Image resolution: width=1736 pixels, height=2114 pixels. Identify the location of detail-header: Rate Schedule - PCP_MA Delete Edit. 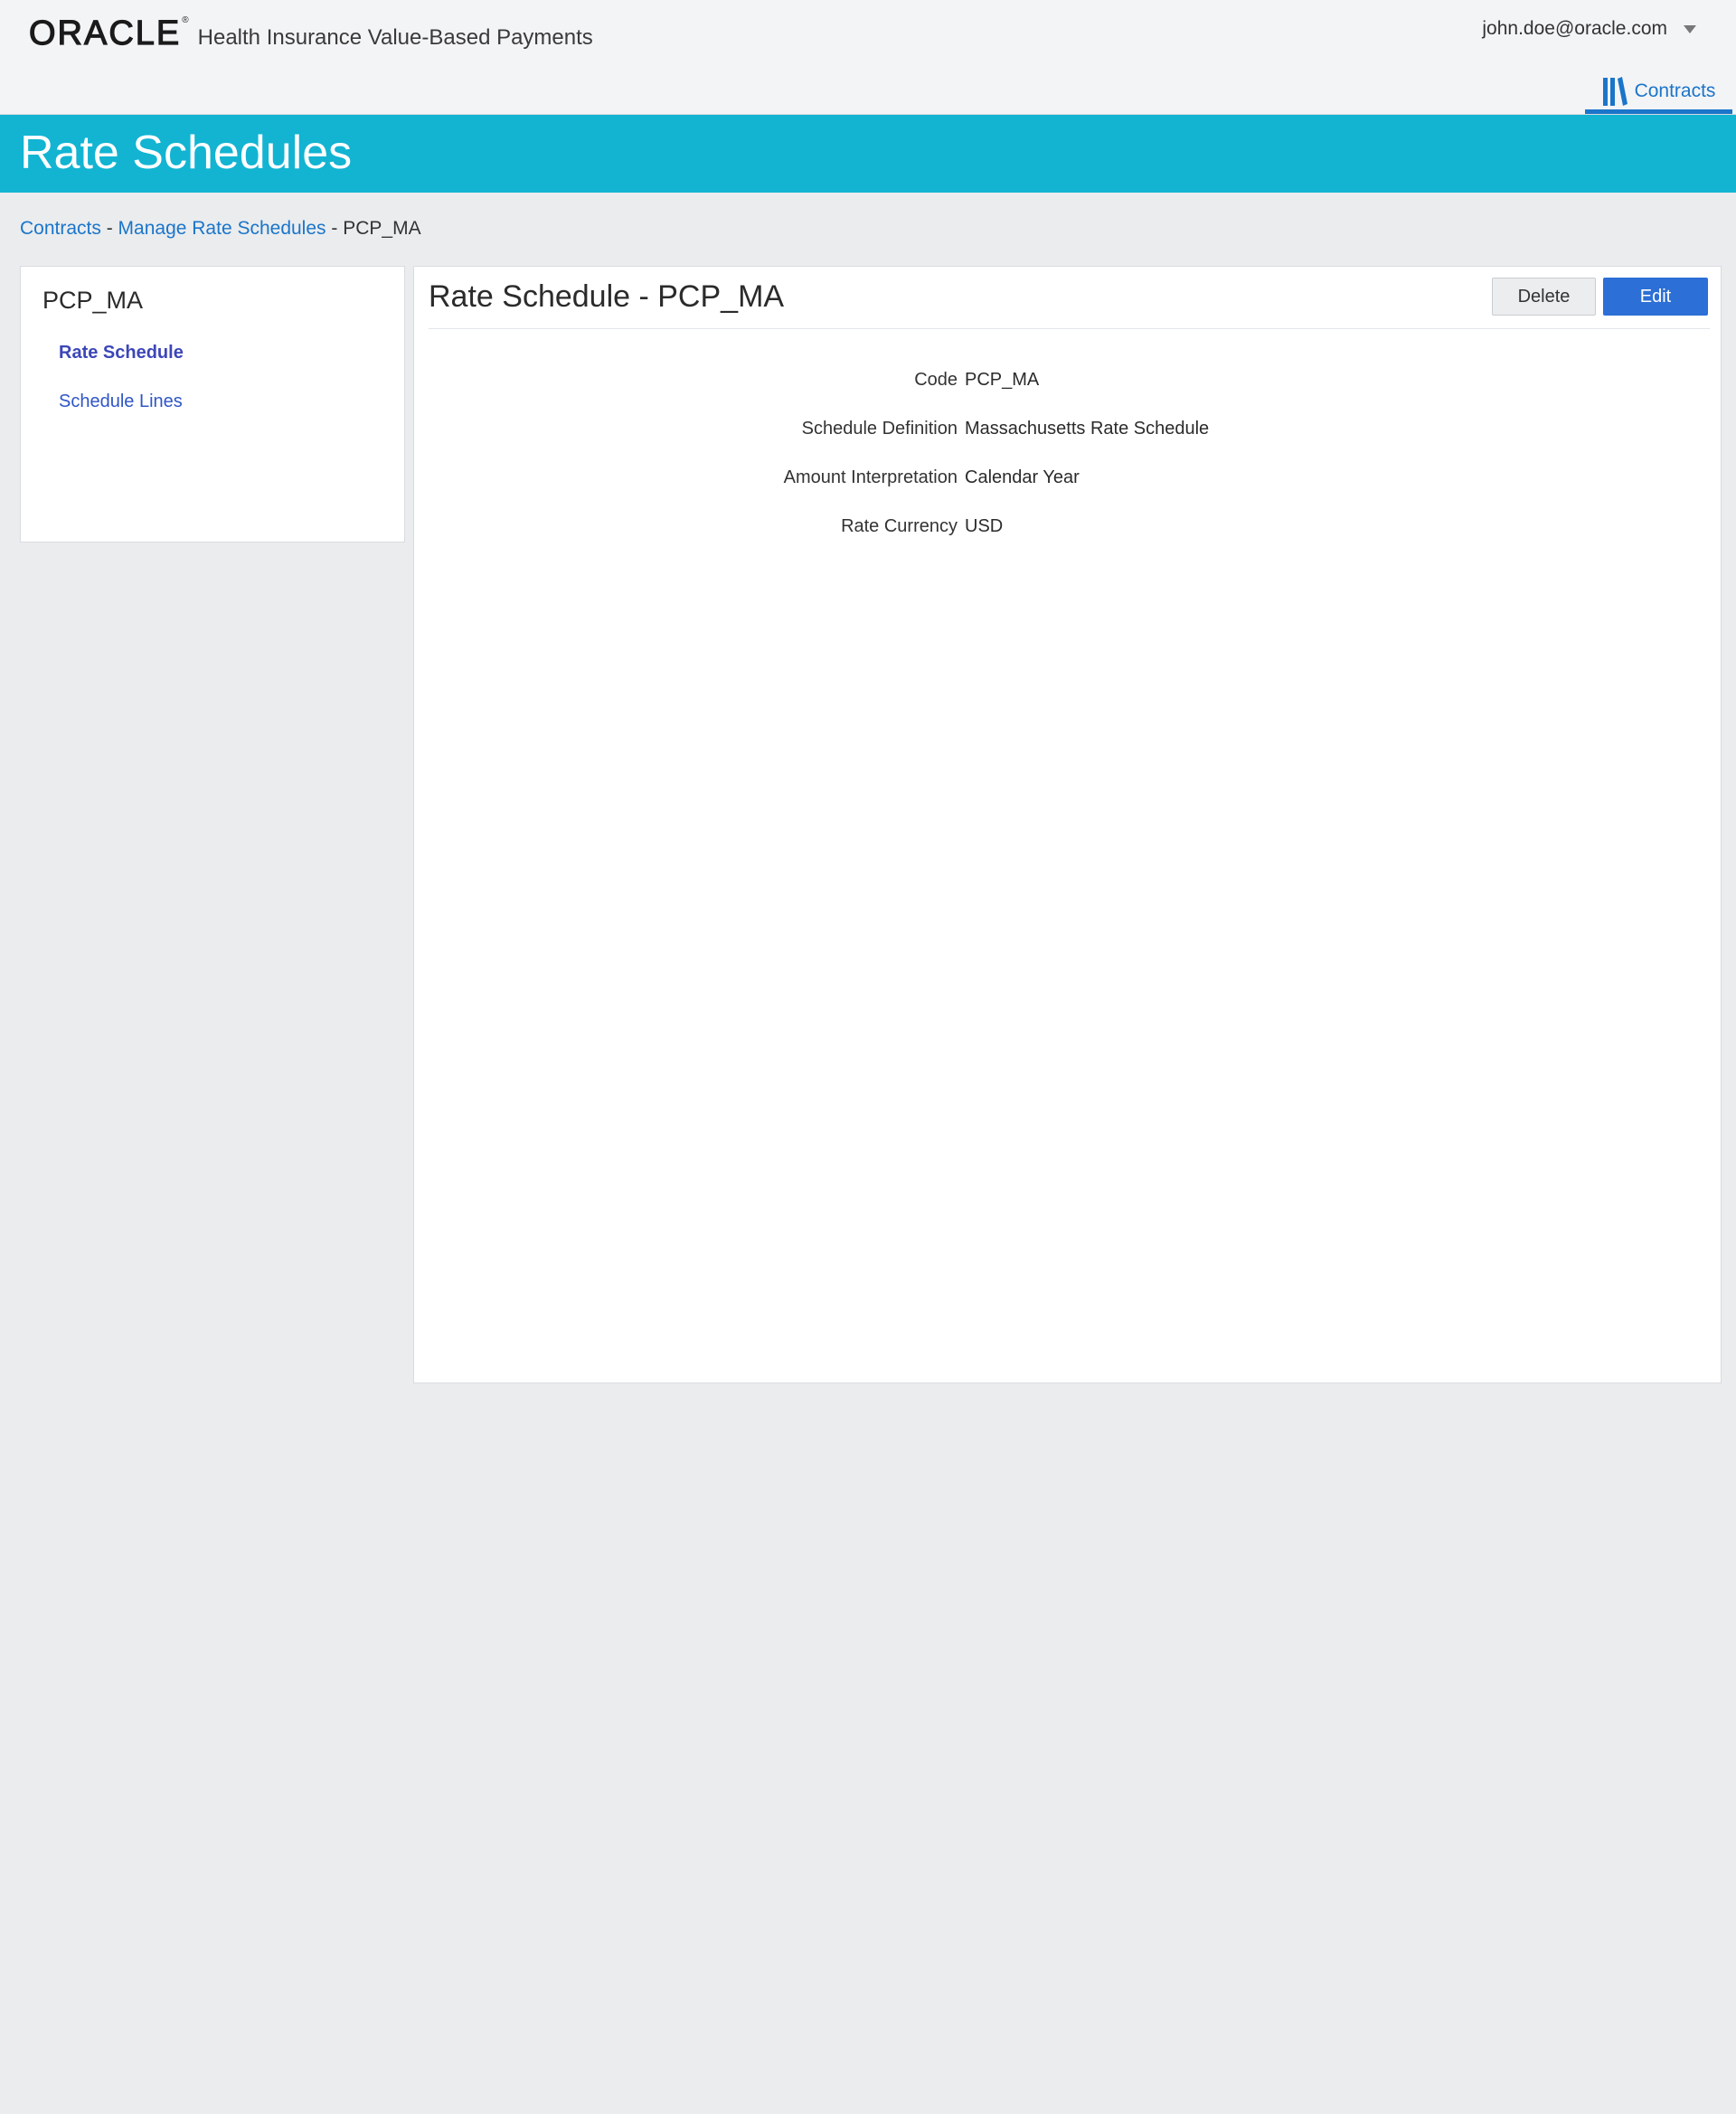
(1069, 298).